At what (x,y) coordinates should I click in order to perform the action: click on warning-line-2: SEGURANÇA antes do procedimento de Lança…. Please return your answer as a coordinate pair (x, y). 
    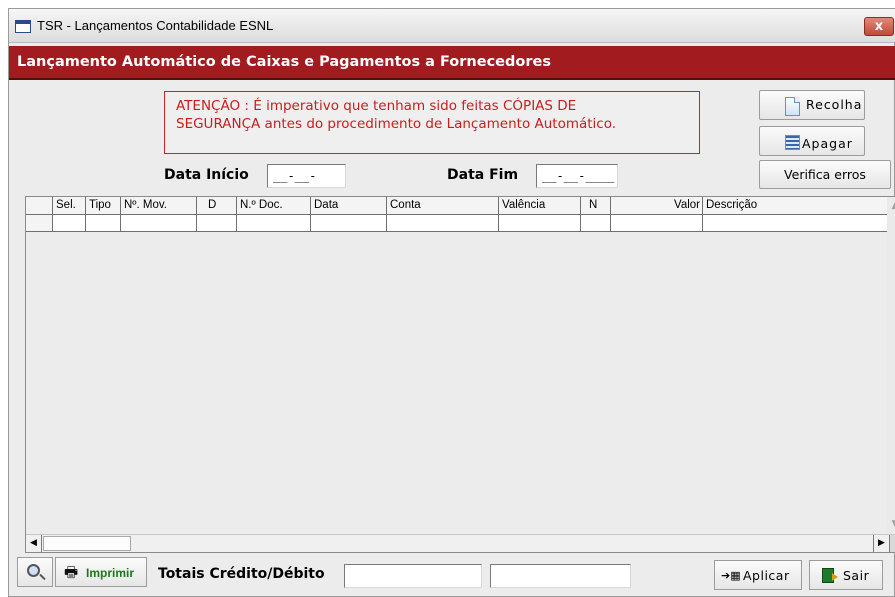
    Looking at the image, I should click on (396, 124).